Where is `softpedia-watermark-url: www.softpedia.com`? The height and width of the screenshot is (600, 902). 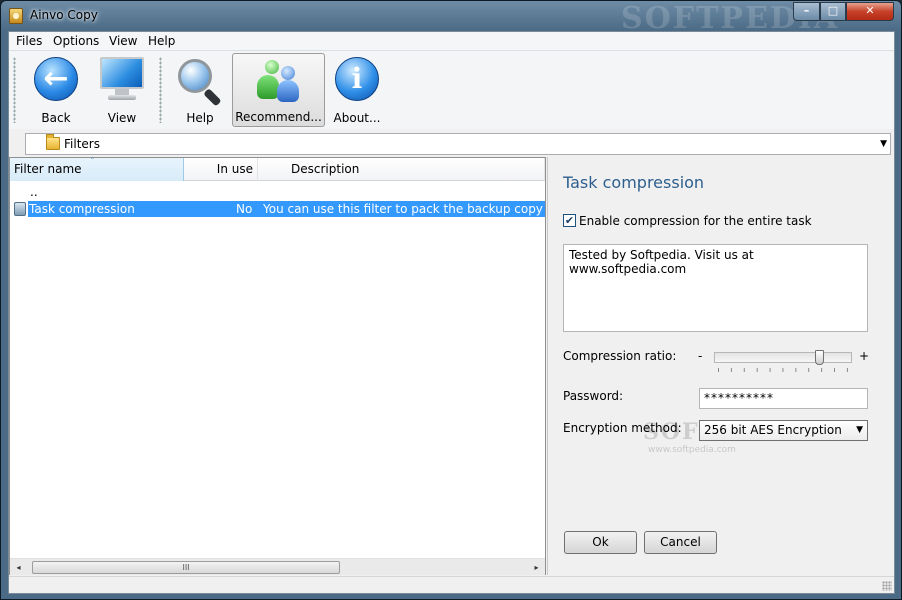 softpedia-watermark-url: www.softpedia.com is located at coordinates (692, 450).